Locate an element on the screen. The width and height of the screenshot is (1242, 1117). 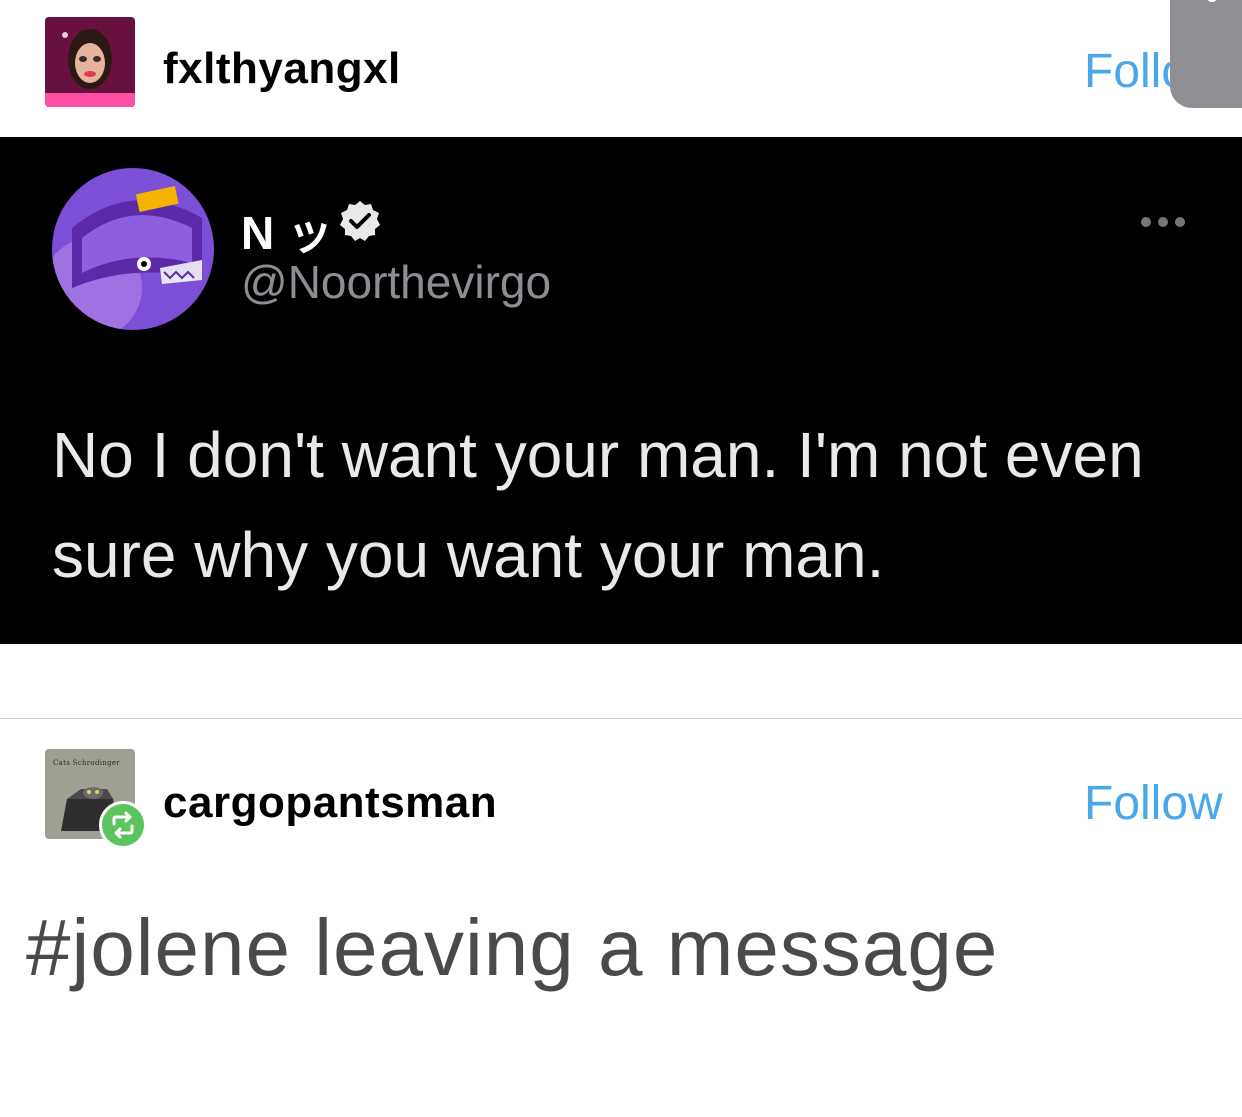
post-username: cargopantsman is located at coordinates (330, 803).